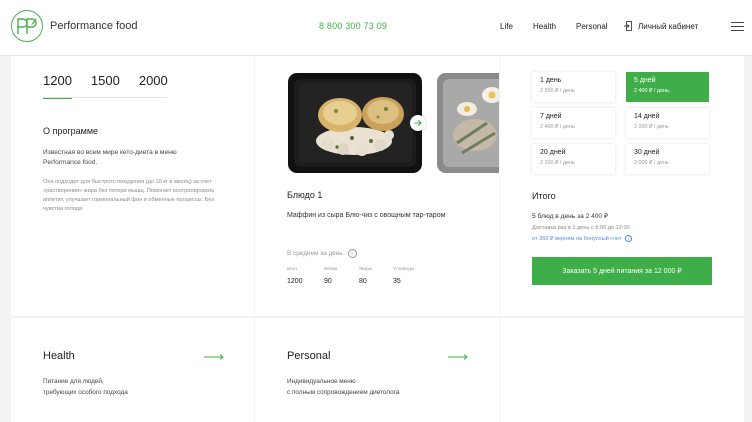 This screenshot has width=752, height=422. I want to click on plan-title: 20 дней, so click(553, 152).